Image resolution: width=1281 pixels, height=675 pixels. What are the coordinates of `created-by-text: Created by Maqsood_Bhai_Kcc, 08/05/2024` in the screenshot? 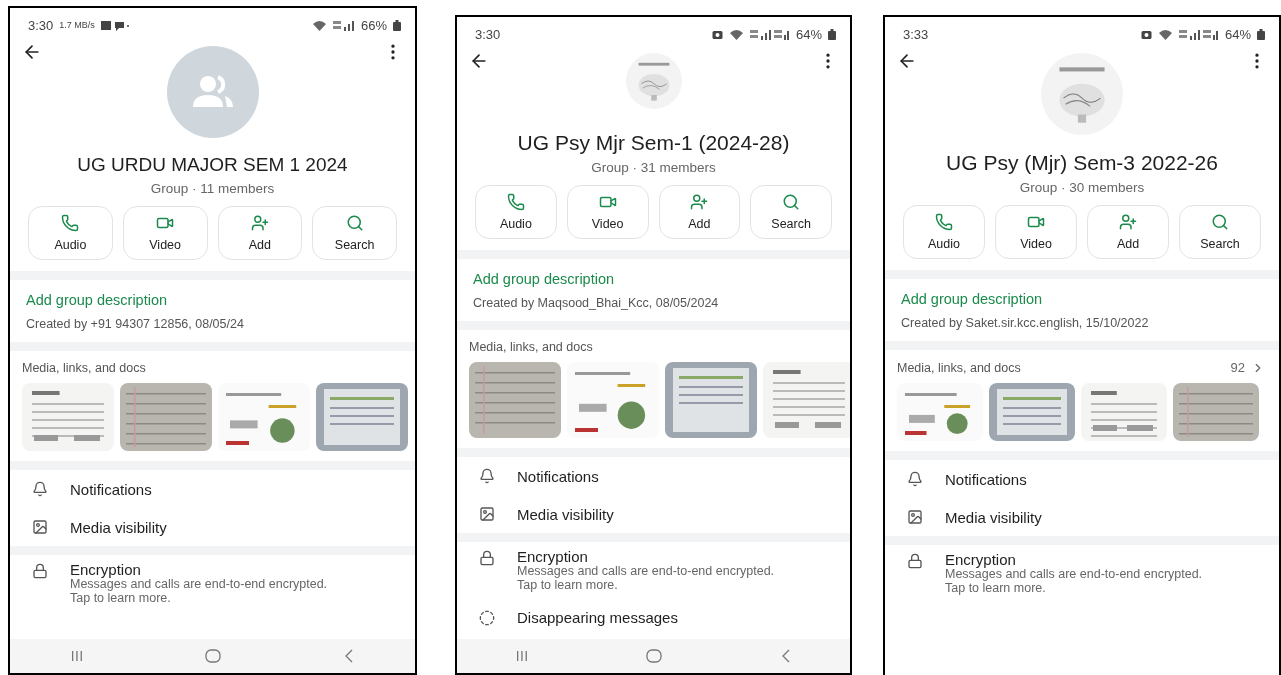 It's located at (596, 303).